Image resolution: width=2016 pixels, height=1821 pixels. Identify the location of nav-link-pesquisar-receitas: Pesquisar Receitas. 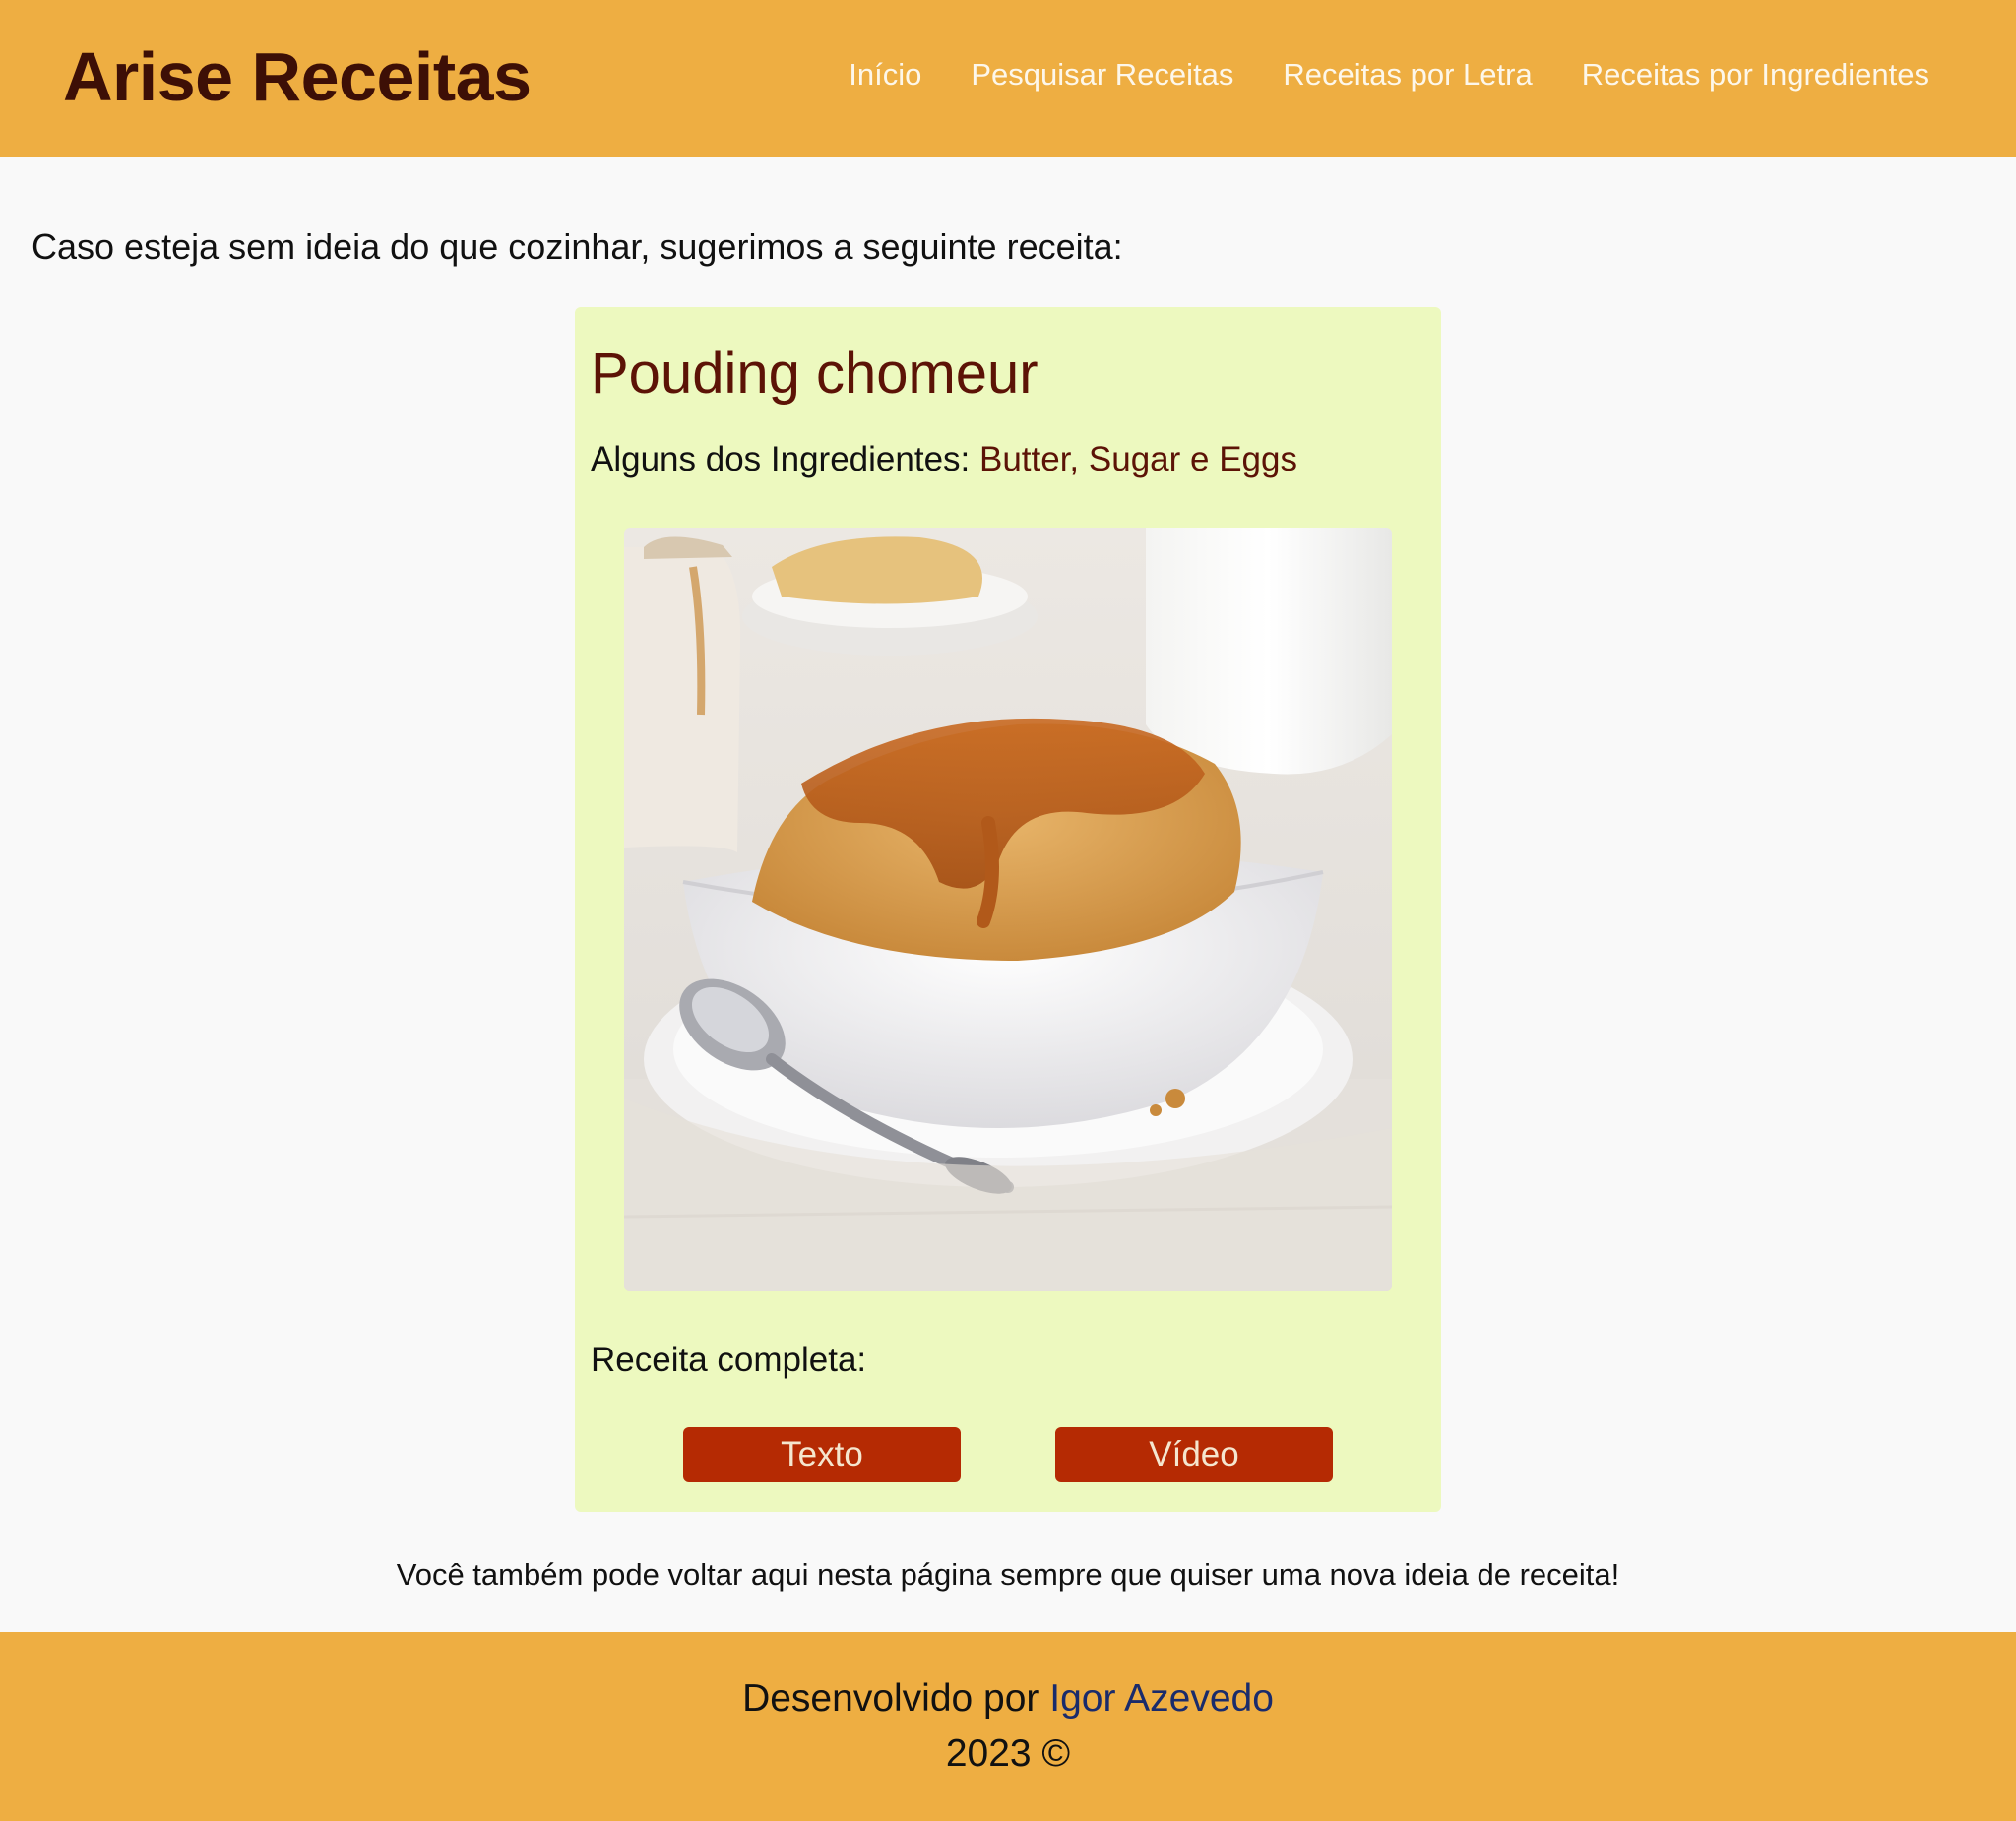
(1102, 75).